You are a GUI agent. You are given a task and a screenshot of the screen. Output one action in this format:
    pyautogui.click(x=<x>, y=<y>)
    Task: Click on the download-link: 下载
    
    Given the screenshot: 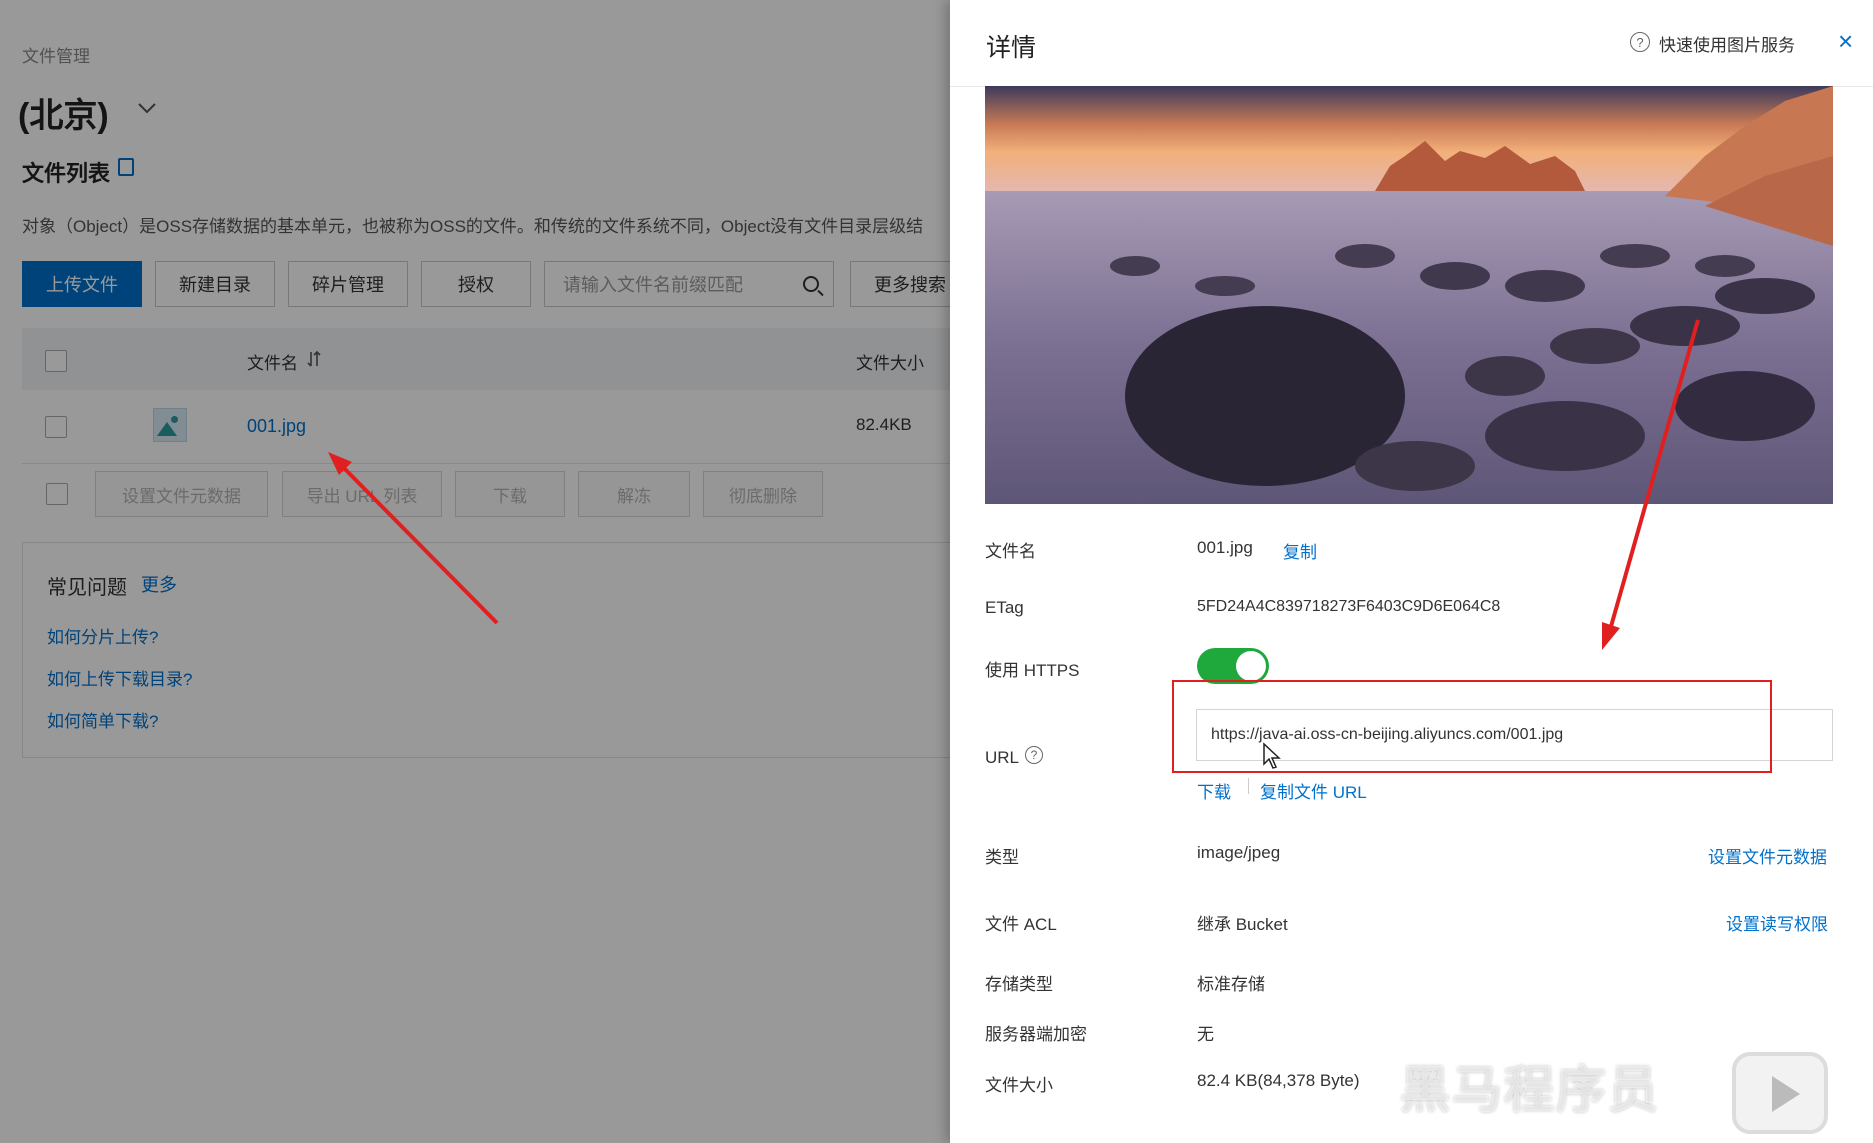 What is the action you would take?
    pyautogui.click(x=1214, y=790)
    